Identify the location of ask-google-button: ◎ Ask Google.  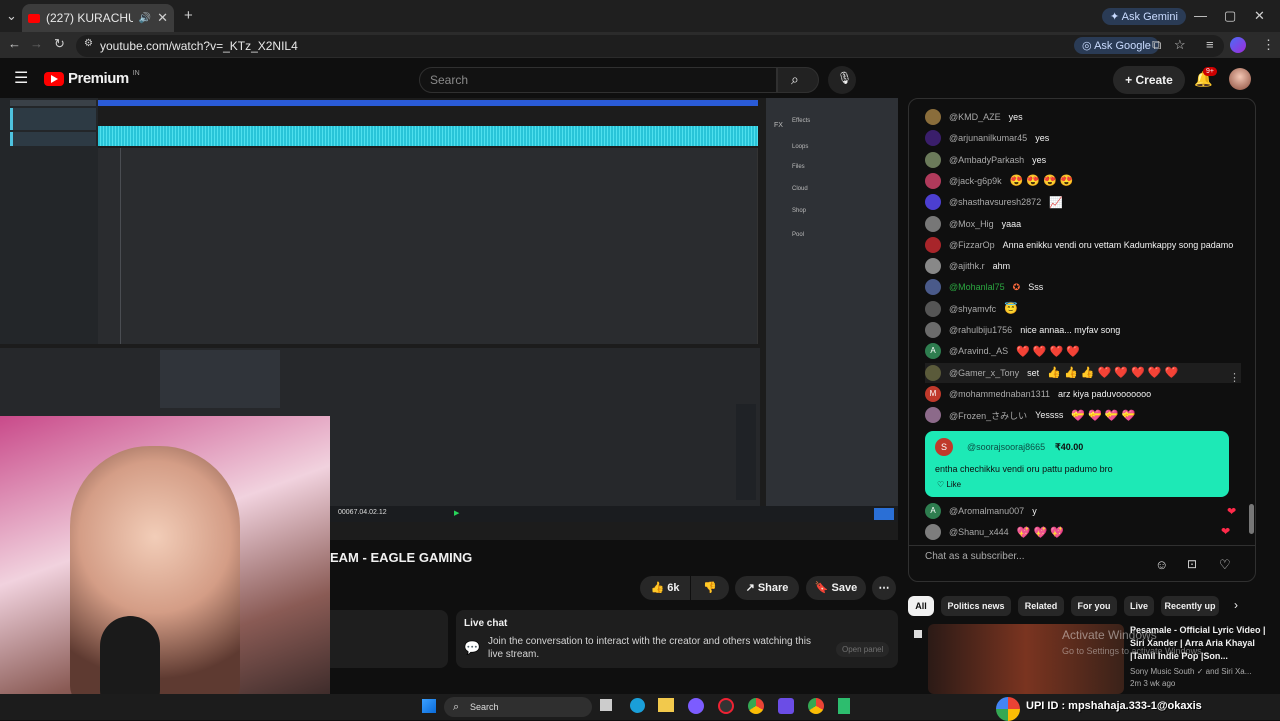
(1116, 45).